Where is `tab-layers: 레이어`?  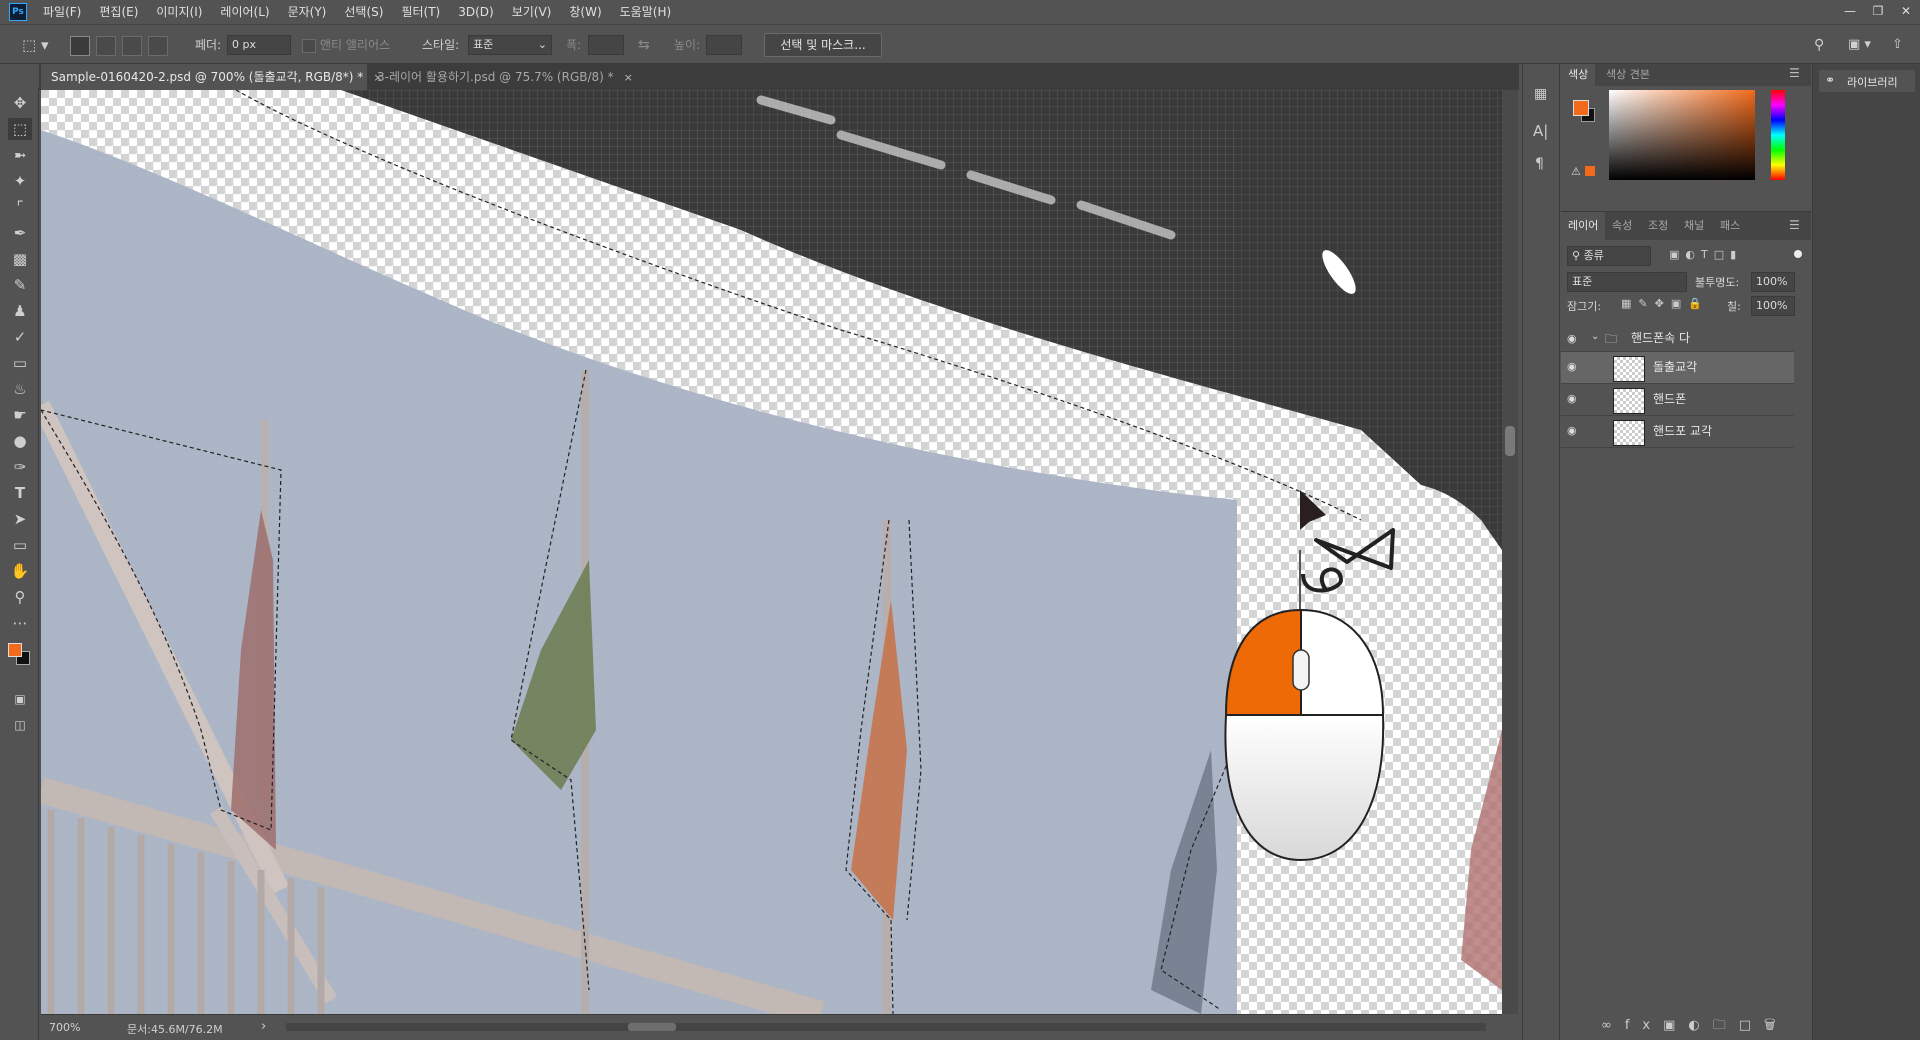 tab-layers: 레이어 is located at coordinates (1583, 226).